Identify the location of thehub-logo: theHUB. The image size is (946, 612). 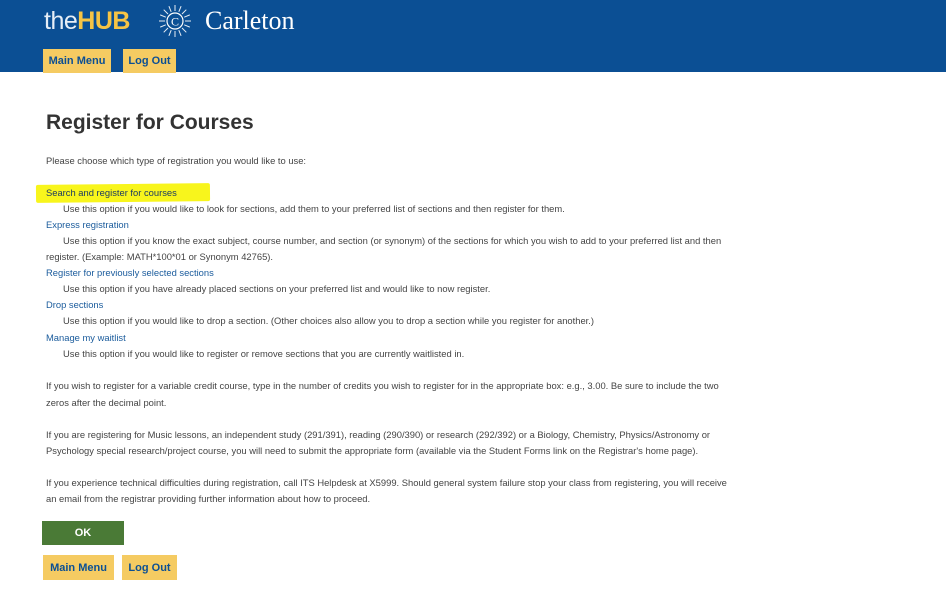
(87, 21).